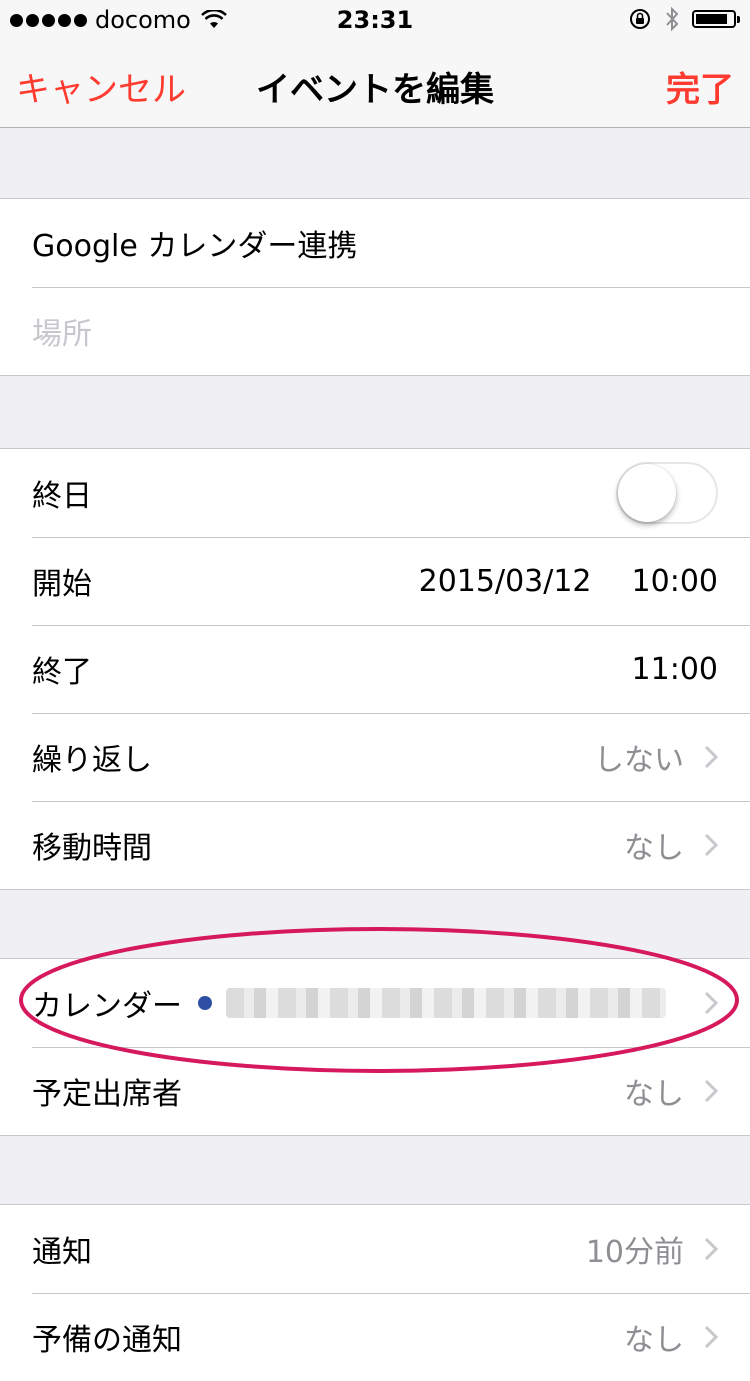 The width and height of the screenshot is (750, 1381). What do you see at coordinates (701, 1003) in the screenshot?
I see `calendar-chevron-container` at bounding box center [701, 1003].